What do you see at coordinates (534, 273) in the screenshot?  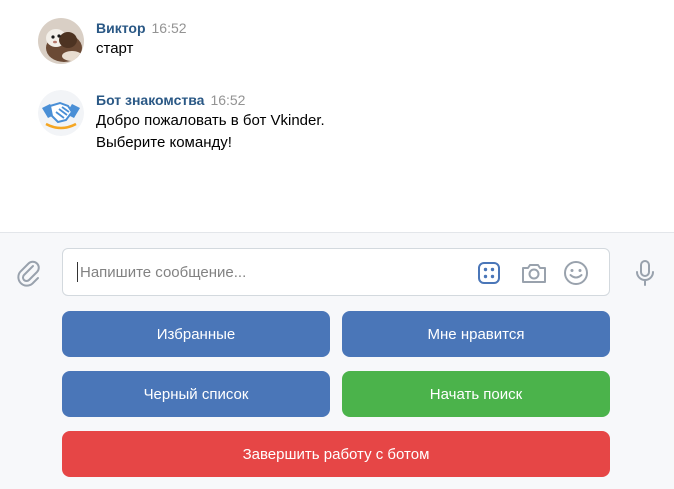 I see `camera-icon` at bounding box center [534, 273].